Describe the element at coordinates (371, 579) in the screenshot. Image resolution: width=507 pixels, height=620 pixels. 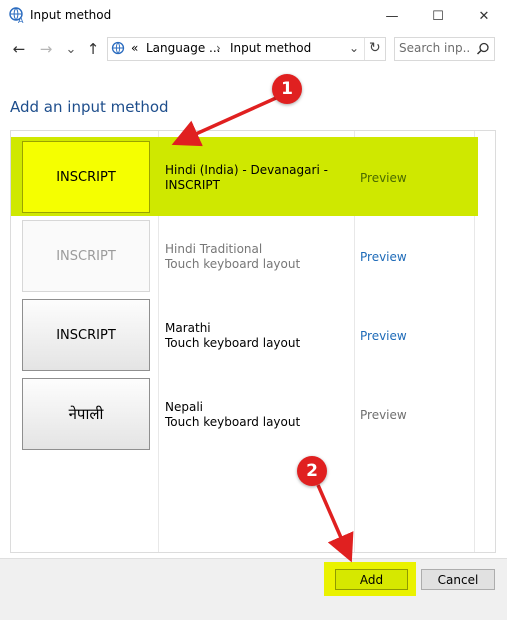
I see `add-button: Add` at that location.